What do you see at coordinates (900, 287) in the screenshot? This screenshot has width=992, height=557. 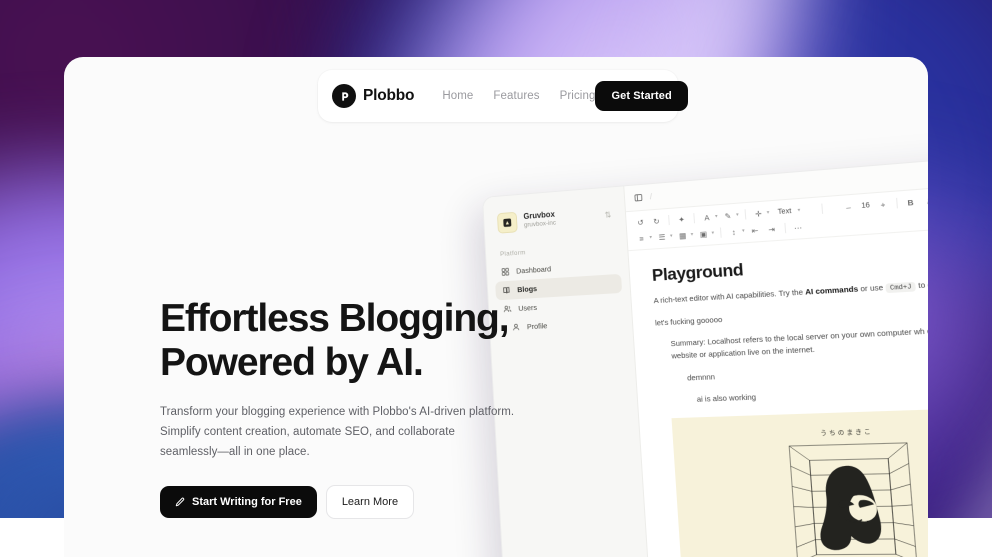 I see `keyboard-shortcut: Cmd+J` at bounding box center [900, 287].